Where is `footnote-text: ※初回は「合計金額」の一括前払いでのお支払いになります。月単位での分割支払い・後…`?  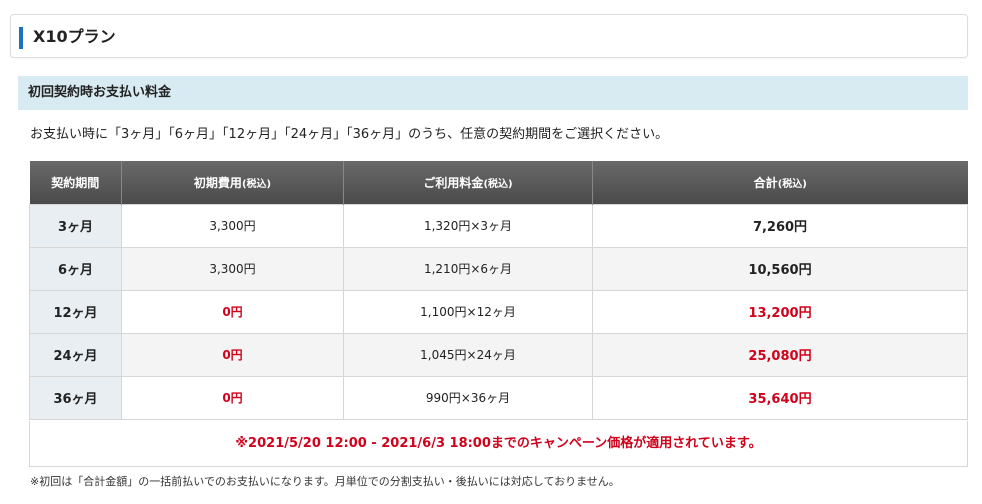
footnote-text: ※初回は「合計金額」の一括前払いでのお支払いになります。月単位での分割支払い・後… is located at coordinates (325, 481).